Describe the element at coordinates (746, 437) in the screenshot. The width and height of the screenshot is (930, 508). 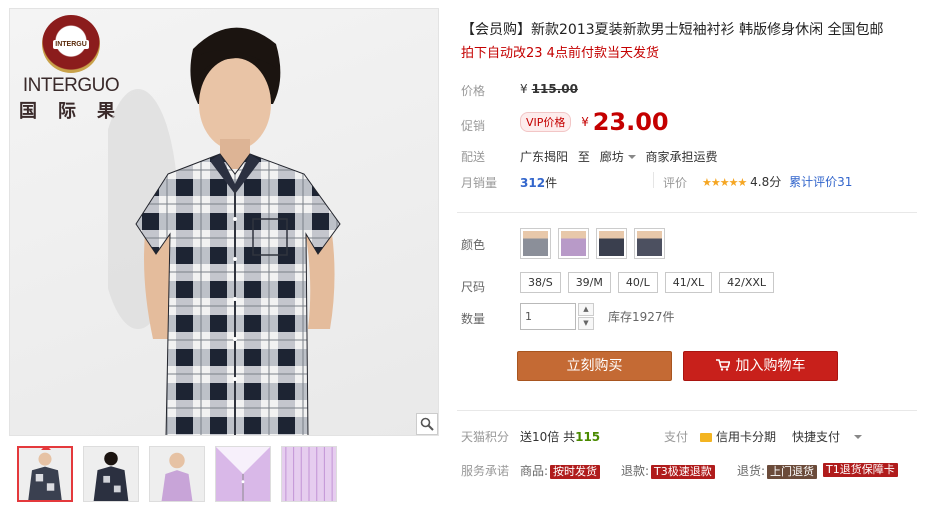
I see `credit-installment-label: 信用卡分期` at that location.